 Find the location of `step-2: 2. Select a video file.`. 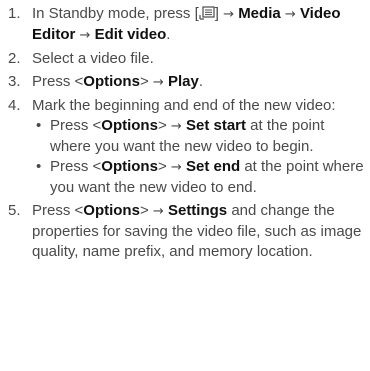

step-2: 2. Select a video file. is located at coordinates (184, 59).